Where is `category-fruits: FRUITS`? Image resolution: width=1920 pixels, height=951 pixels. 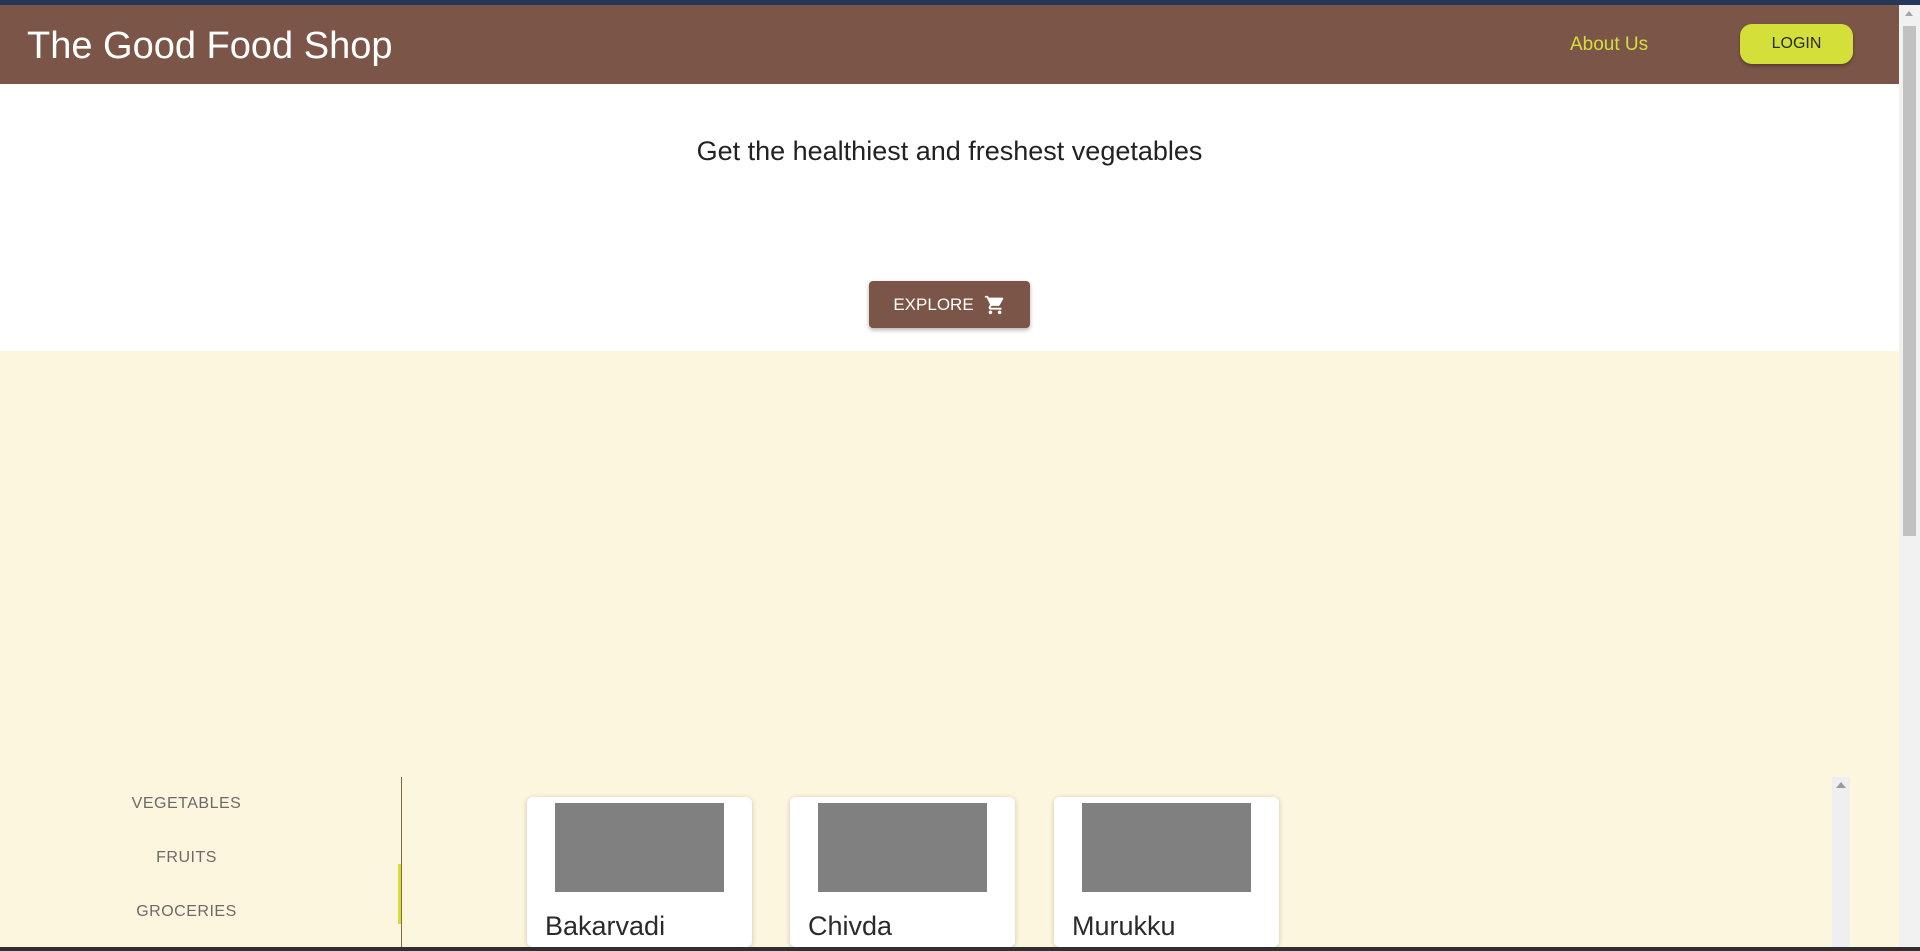
category-fruits: FRUITS is located at coordinates (186, 858).